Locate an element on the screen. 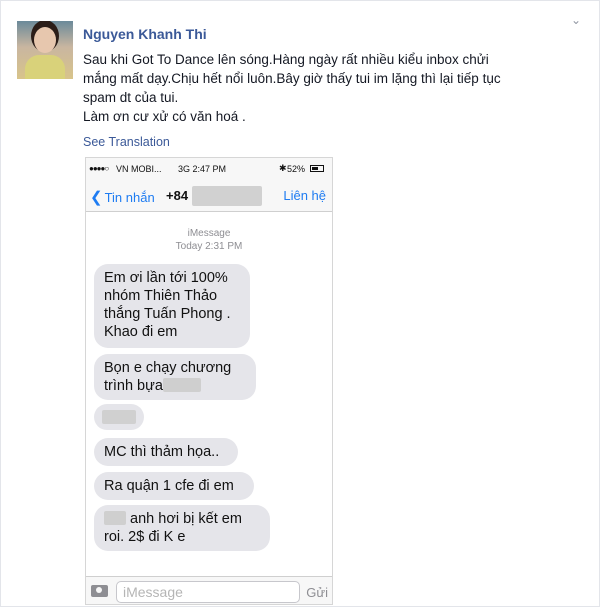 This screenshot has width=600, height=607. message-bubble: MC thì thảm họa.. is located at coordinates (166, 452).